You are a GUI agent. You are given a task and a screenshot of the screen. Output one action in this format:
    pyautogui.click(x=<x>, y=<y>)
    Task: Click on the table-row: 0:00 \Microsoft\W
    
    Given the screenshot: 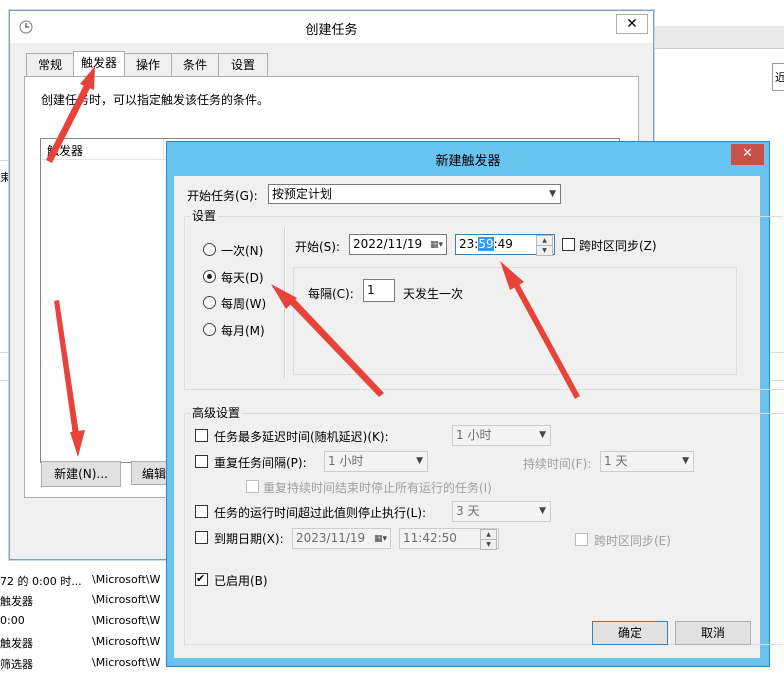 What is the action you would take?
    pyautogui.click(x=83, y=621)
    